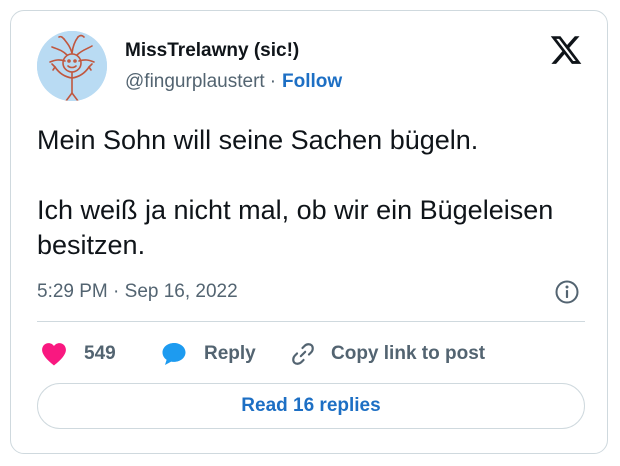  I want to click on reply-label: Reply, so click(230, 353).